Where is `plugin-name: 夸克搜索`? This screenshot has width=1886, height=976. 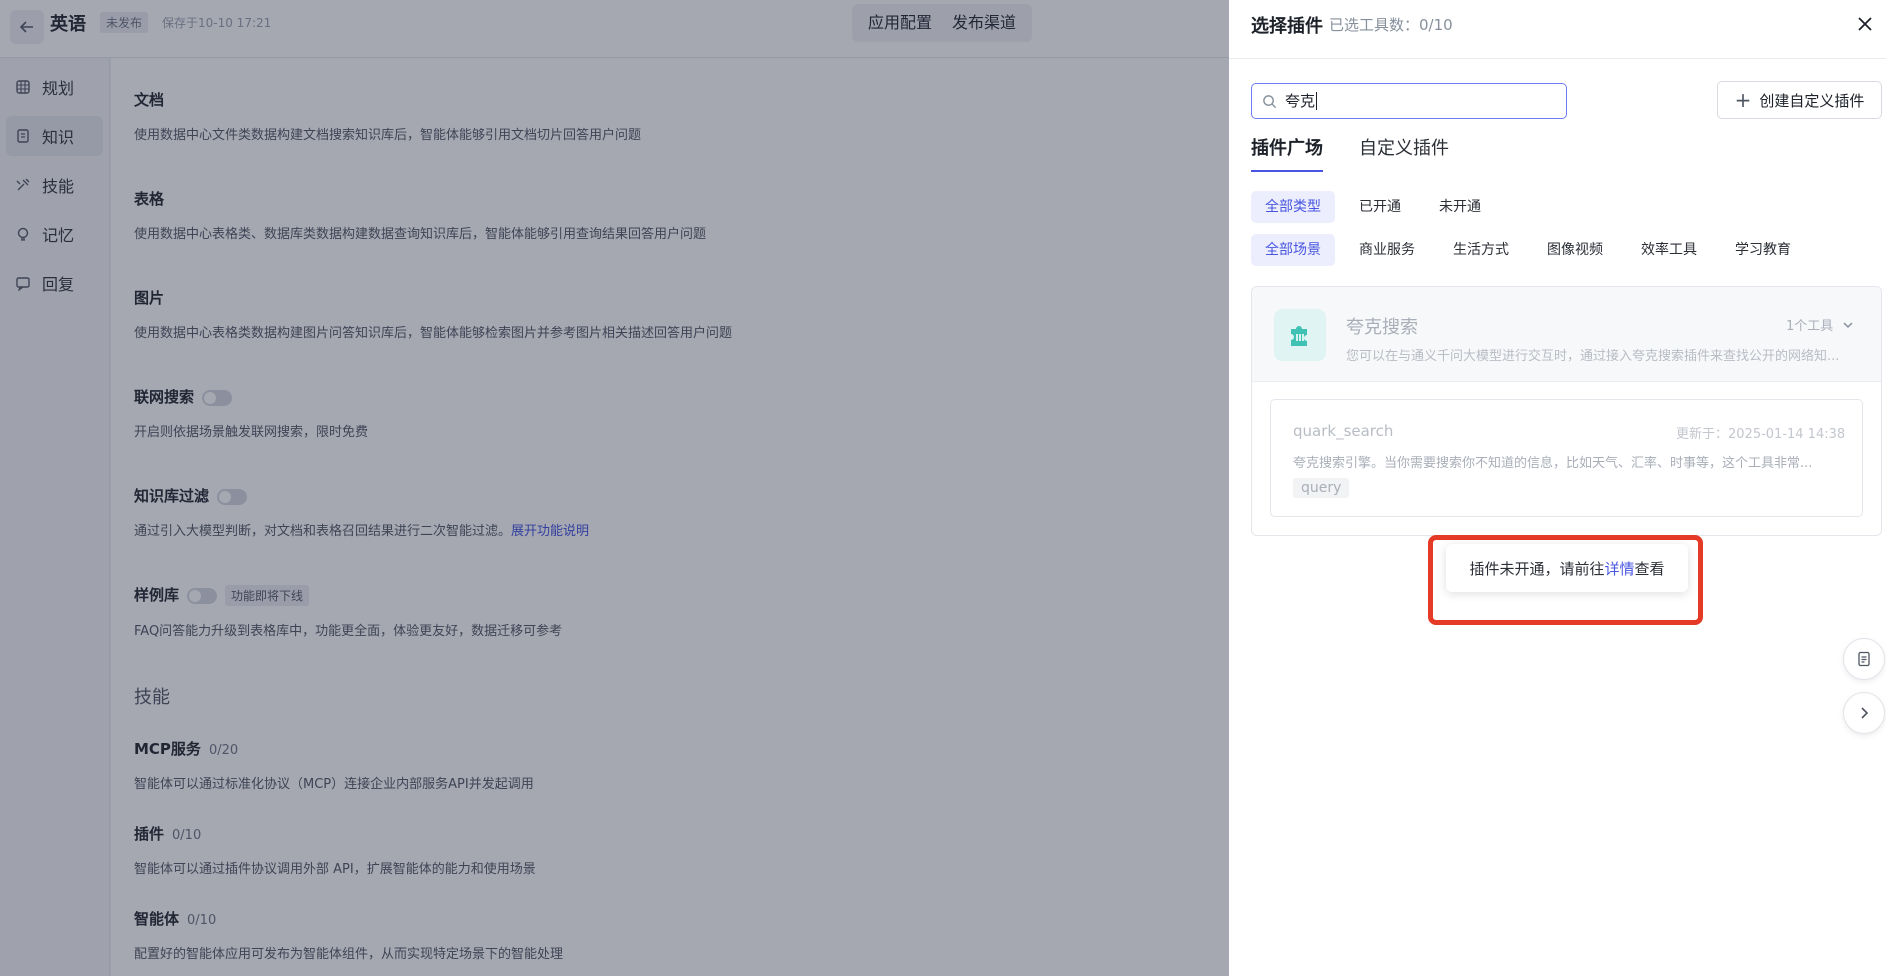 plugin-name: 夸克搜索 is located at coordinates (1382, 327).